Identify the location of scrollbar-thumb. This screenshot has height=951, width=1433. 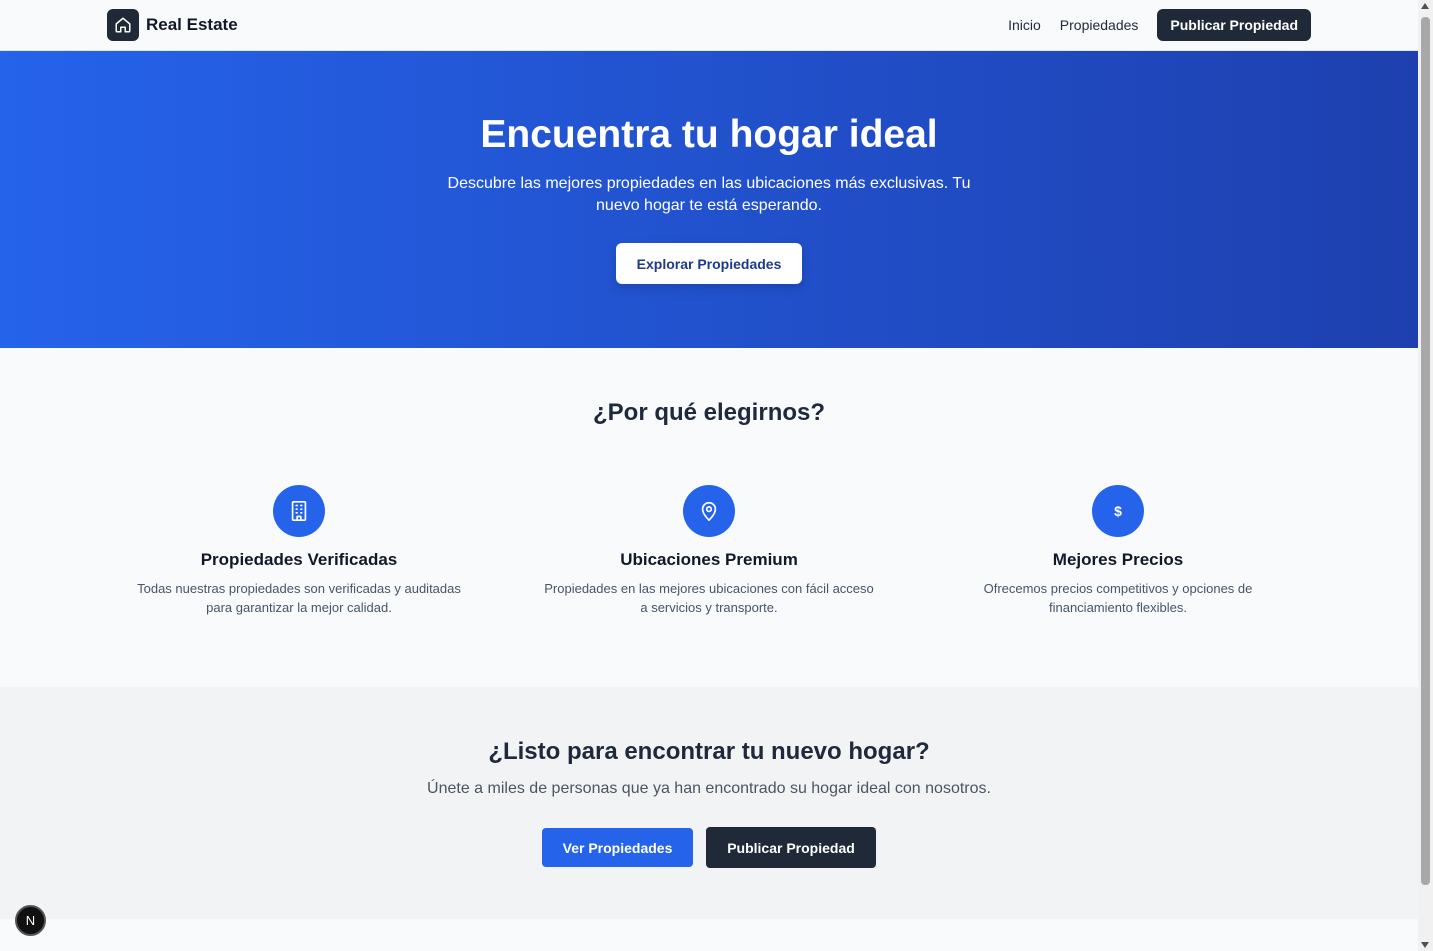
(1425, 451).